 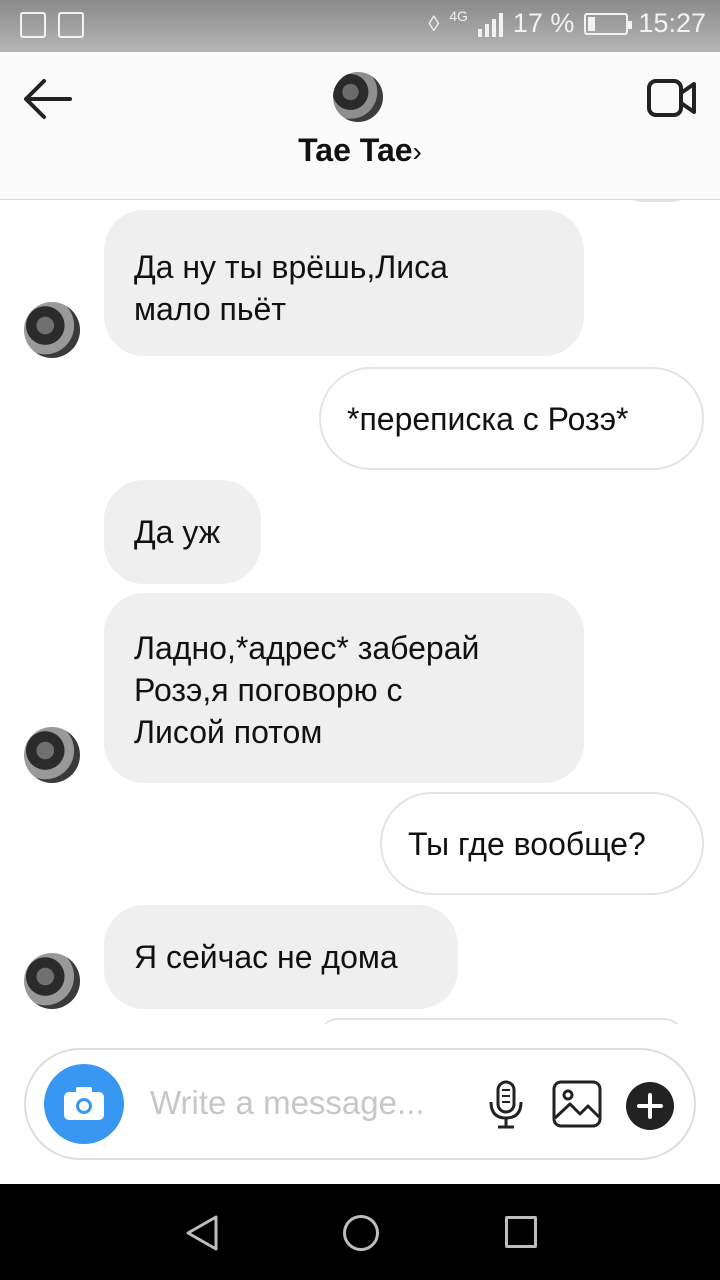 What do you see at coordinates (417, 151) in the screenshot?
I see `chevron-right-icon: ›` at bounding box center [417, 151].